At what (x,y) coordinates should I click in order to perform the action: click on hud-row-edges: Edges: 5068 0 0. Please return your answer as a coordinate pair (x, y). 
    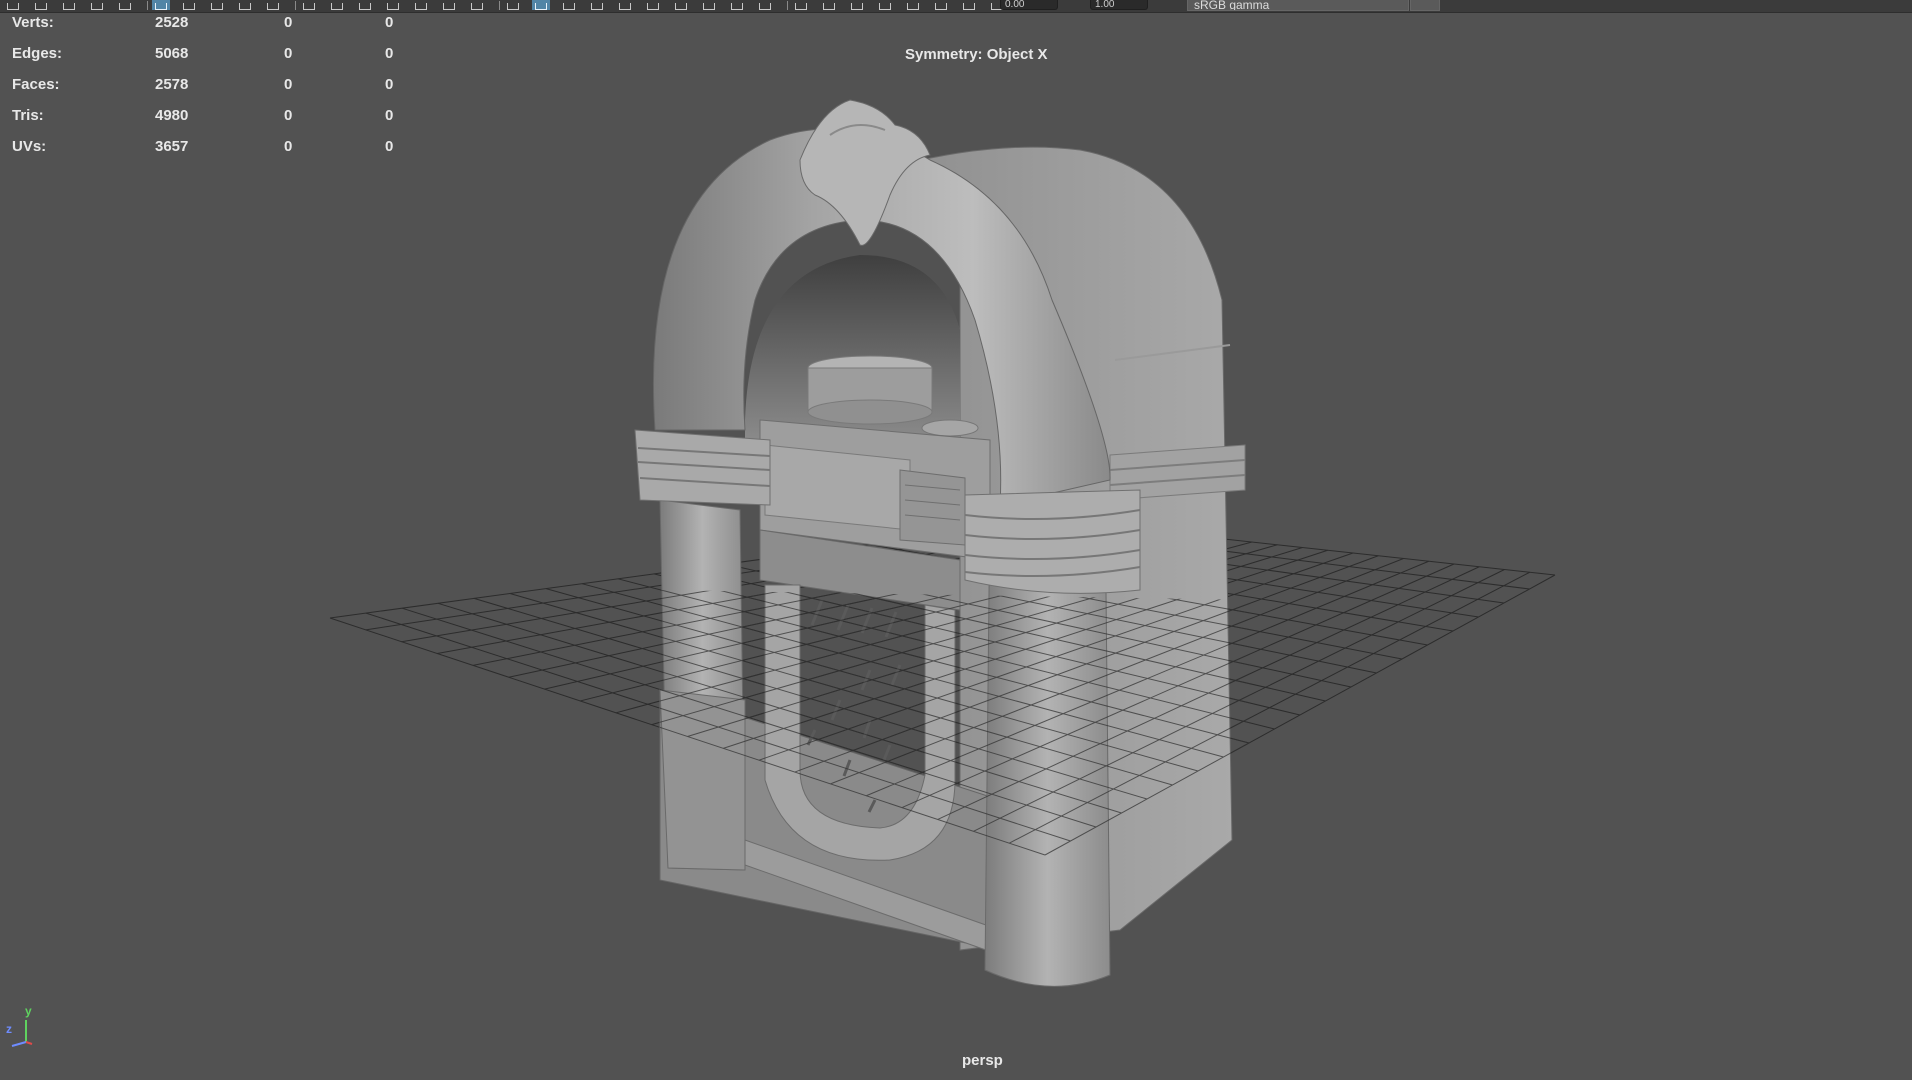
    Looking at the image, I should click on (200, 54).